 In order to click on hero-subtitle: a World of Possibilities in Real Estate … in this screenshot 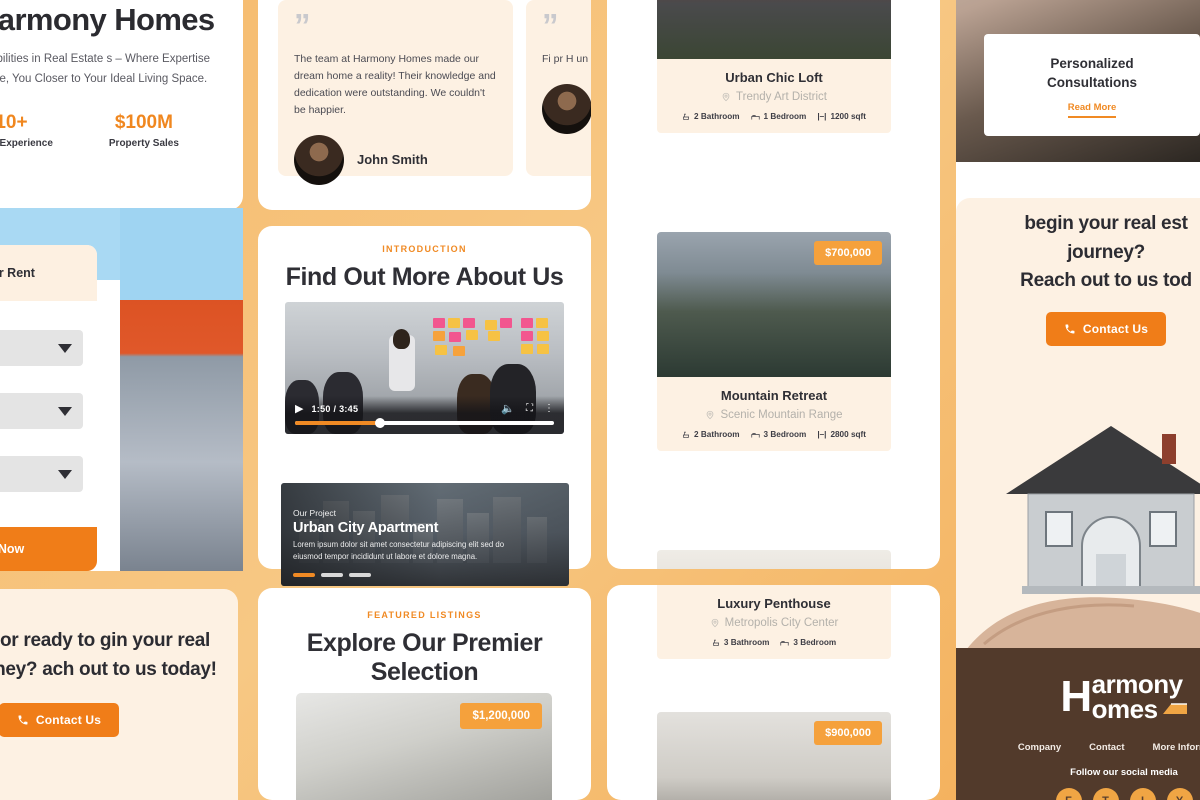, I will do `click(105, 69)`.